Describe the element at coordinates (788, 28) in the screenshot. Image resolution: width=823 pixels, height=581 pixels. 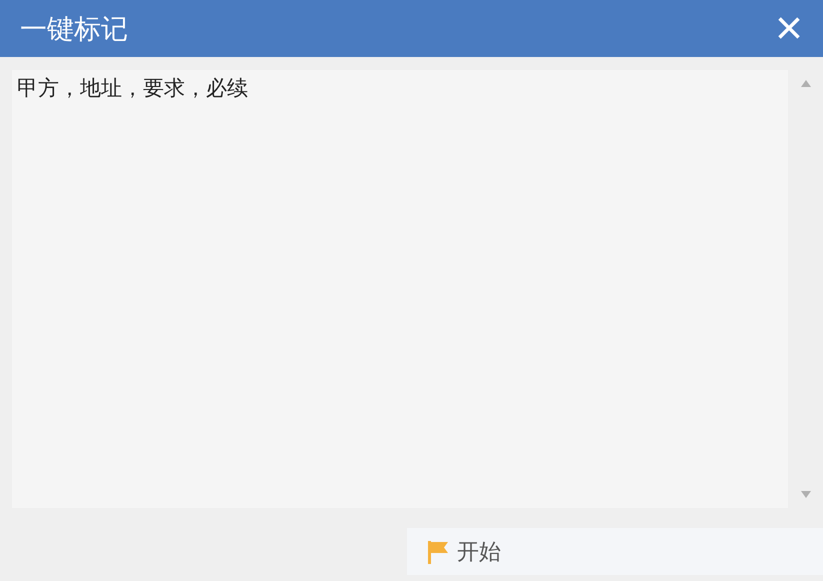
I see `close-button: ×` at that location.